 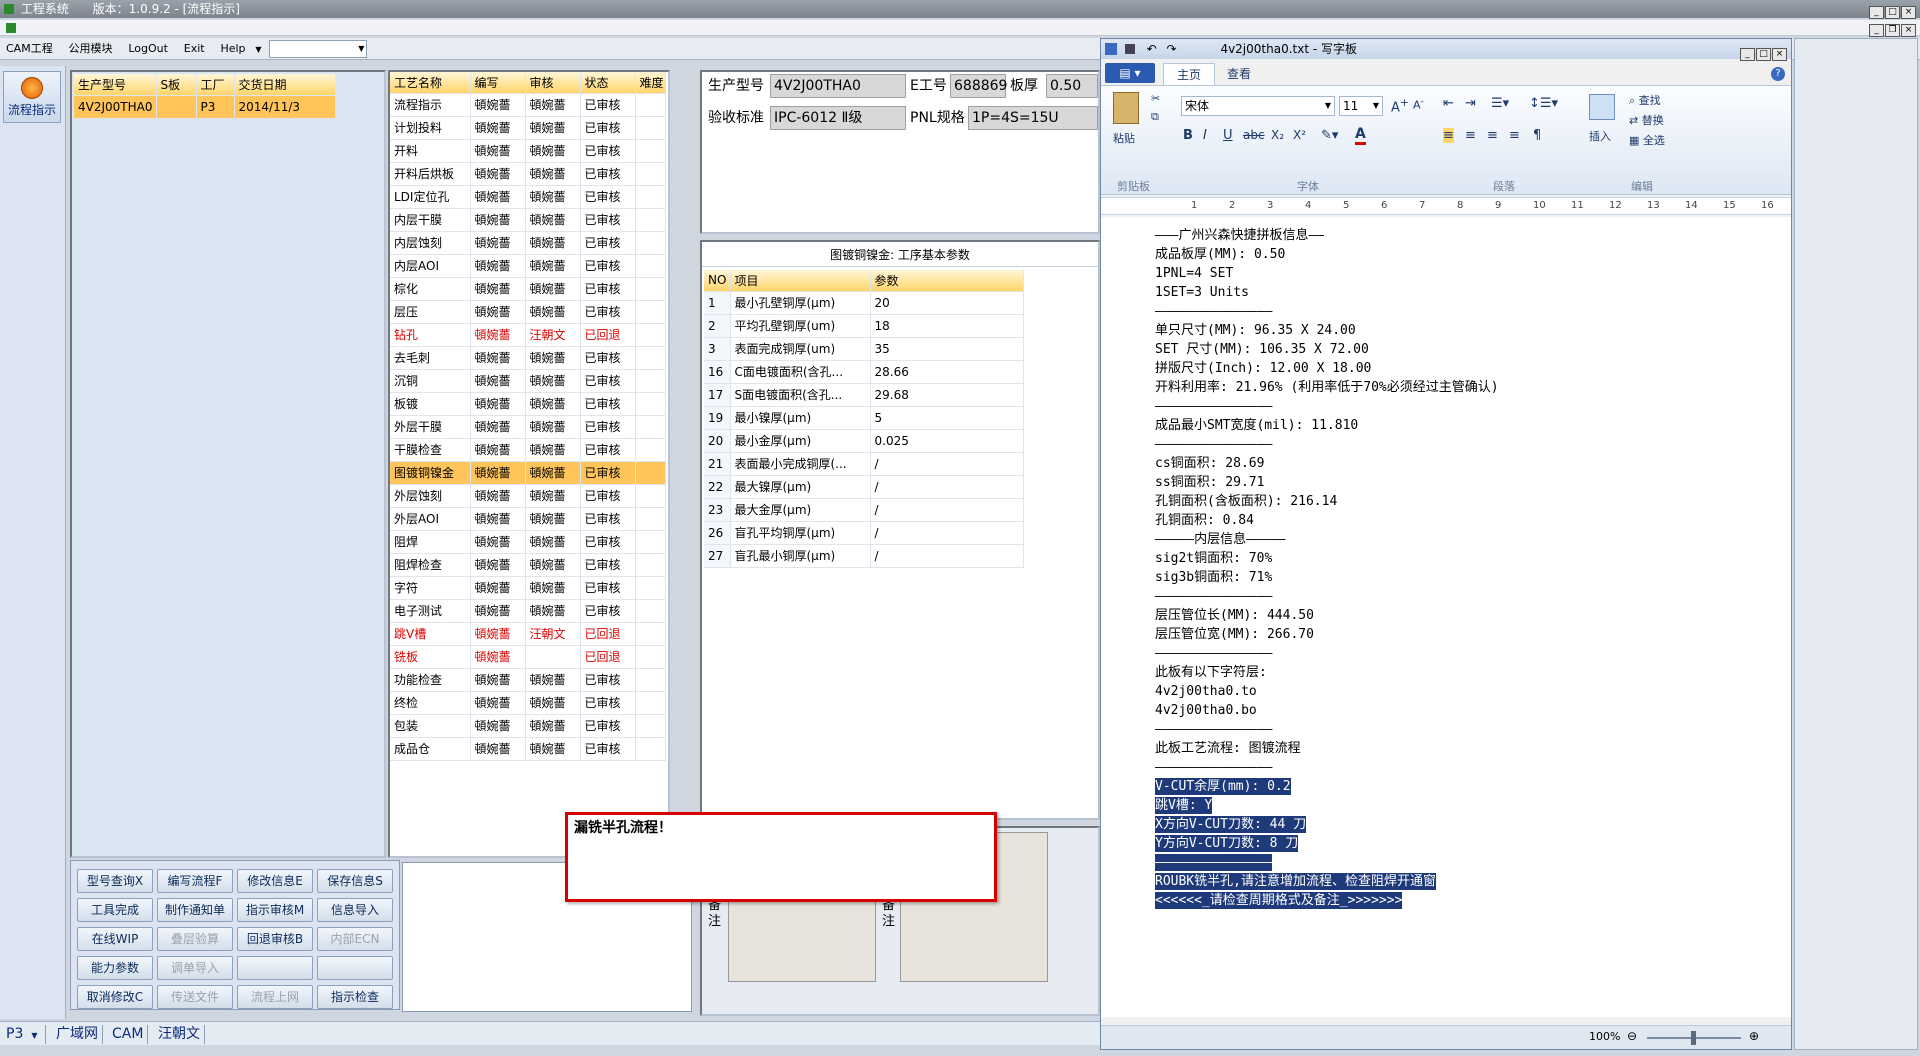 I want to click on action-button: 型号查询X, so click(x=115, y=881).